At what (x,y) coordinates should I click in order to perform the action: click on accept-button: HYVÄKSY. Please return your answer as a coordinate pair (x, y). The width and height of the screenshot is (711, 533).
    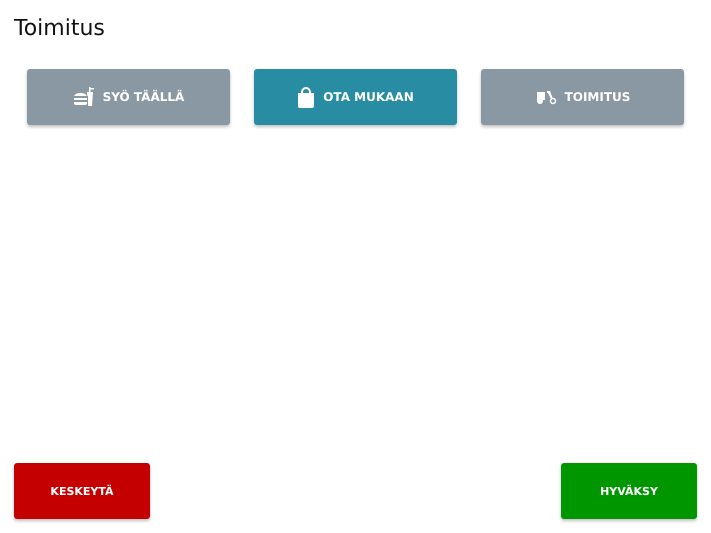
    Looking at the image, I should click on (629, 491).